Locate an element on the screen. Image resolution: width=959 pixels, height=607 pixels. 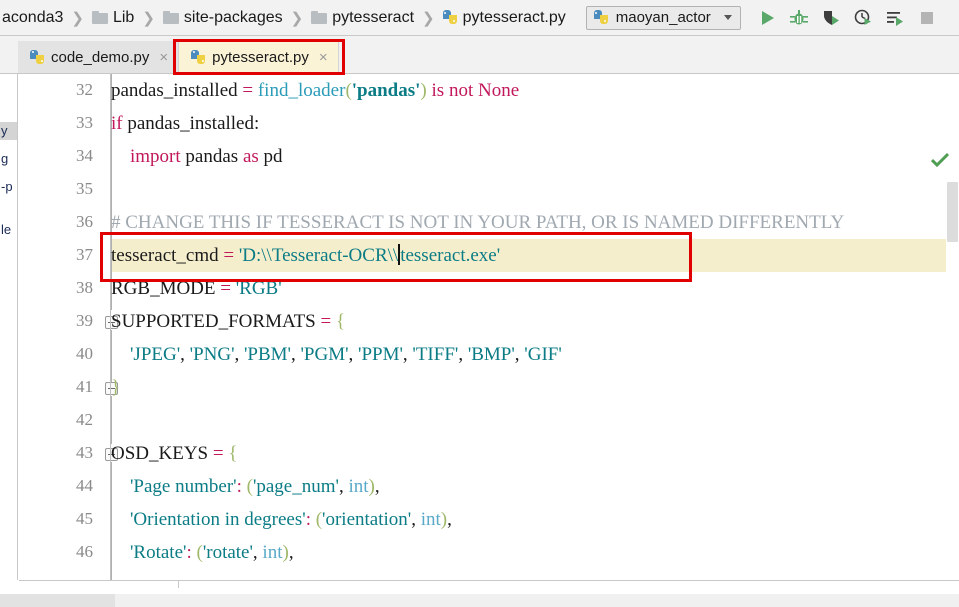
line-number: 36 is located at coordinates (84, 221).